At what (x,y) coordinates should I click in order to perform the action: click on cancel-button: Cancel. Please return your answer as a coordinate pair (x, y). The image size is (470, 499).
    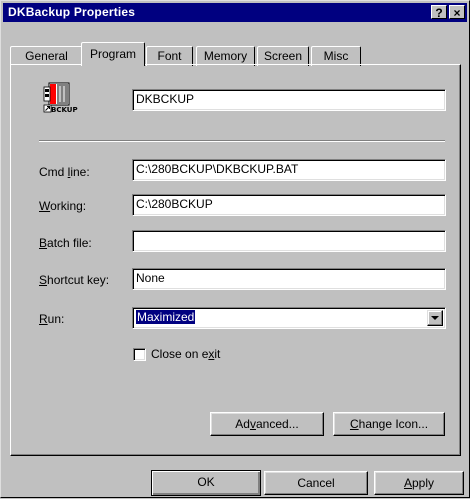
    Looking at the image, I should click on (316, 483).